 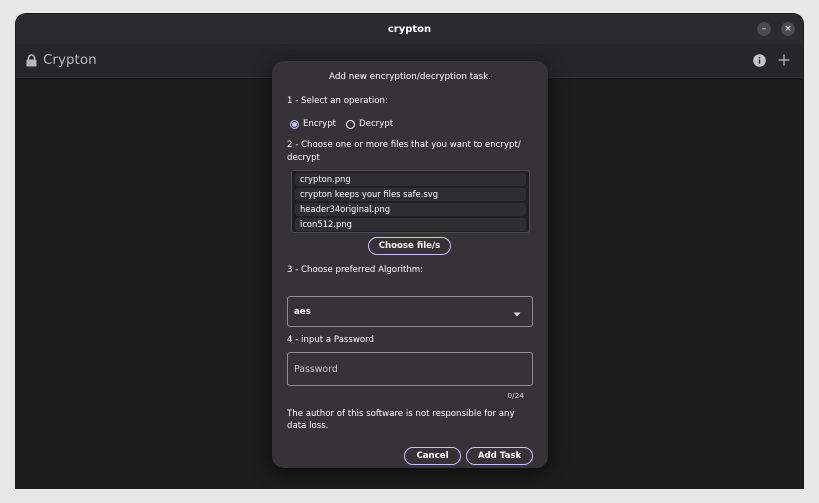 I want to click on title-bar: crypton – ×, so click(x=409, y=29).